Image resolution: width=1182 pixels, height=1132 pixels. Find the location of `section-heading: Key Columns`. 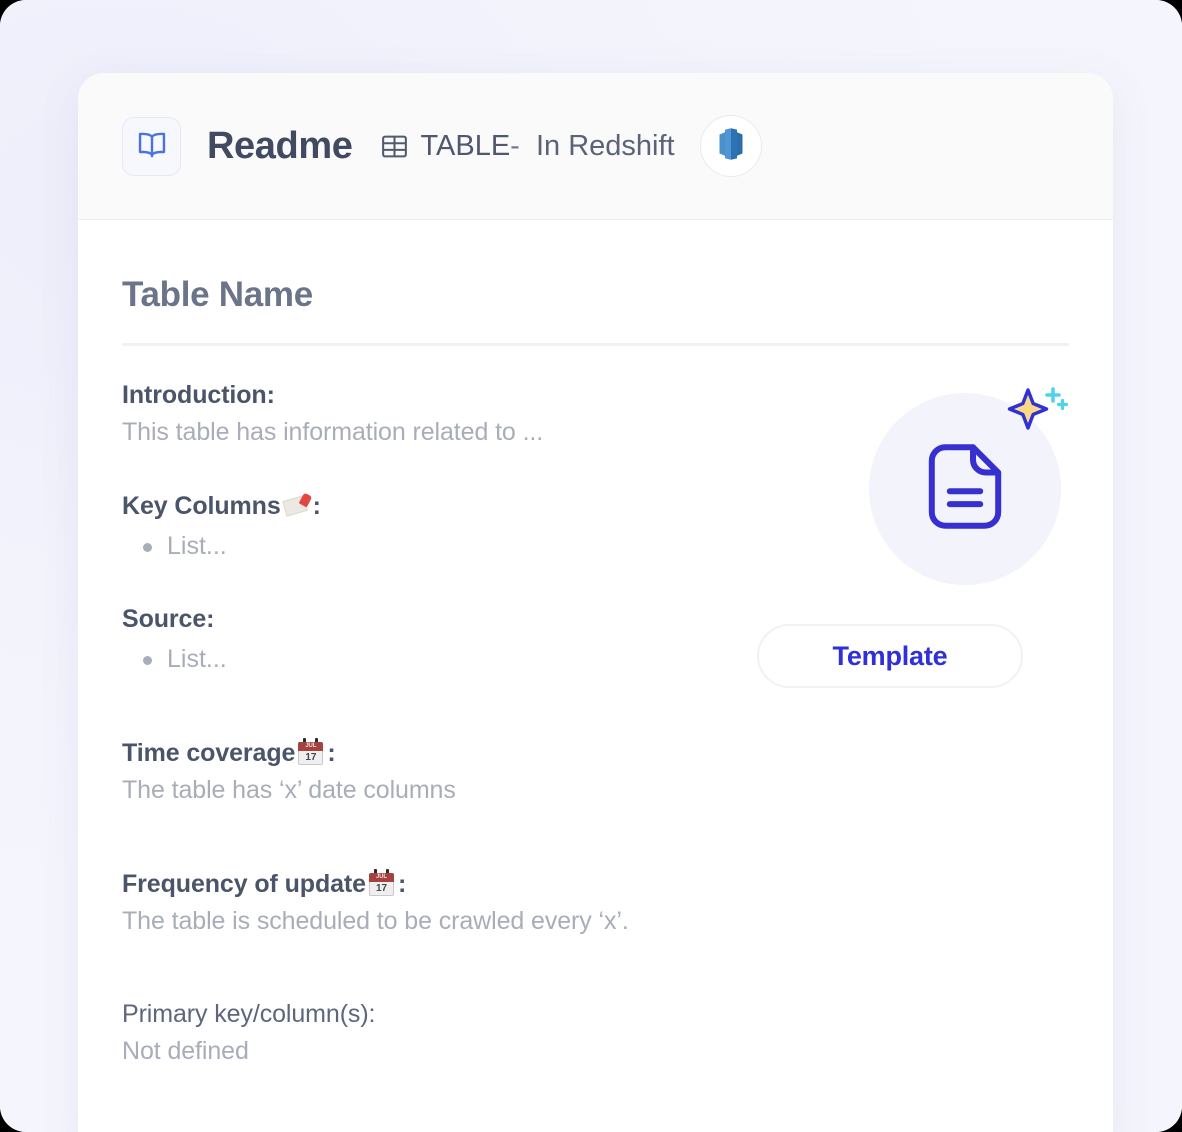

section-heading: Key Columns is located at coordinates (201, 505).